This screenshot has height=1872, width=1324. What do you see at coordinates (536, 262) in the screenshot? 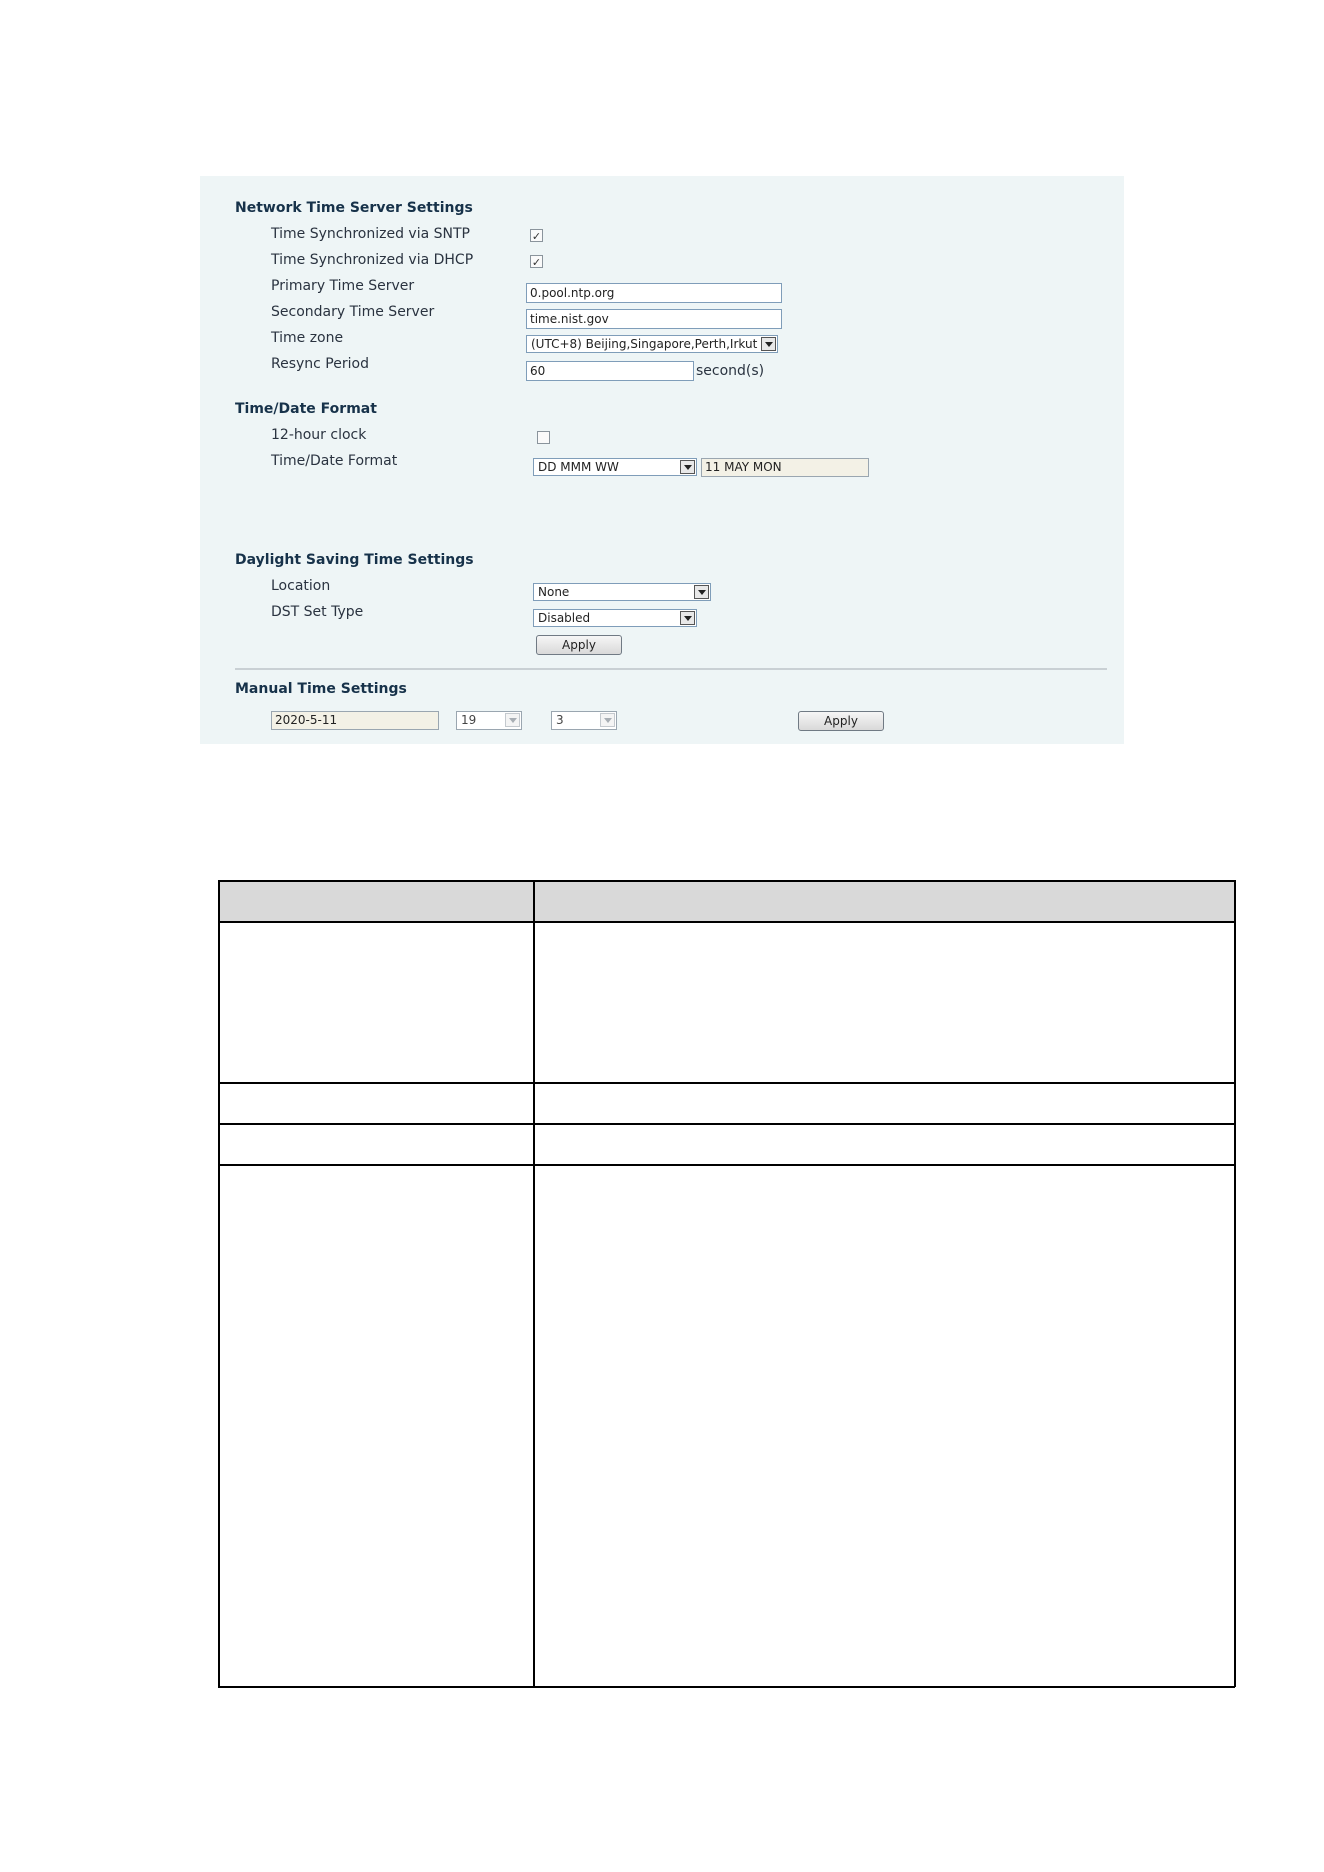
I see `dhcp-checkbox: ✓` at bounding box center [536, 262].